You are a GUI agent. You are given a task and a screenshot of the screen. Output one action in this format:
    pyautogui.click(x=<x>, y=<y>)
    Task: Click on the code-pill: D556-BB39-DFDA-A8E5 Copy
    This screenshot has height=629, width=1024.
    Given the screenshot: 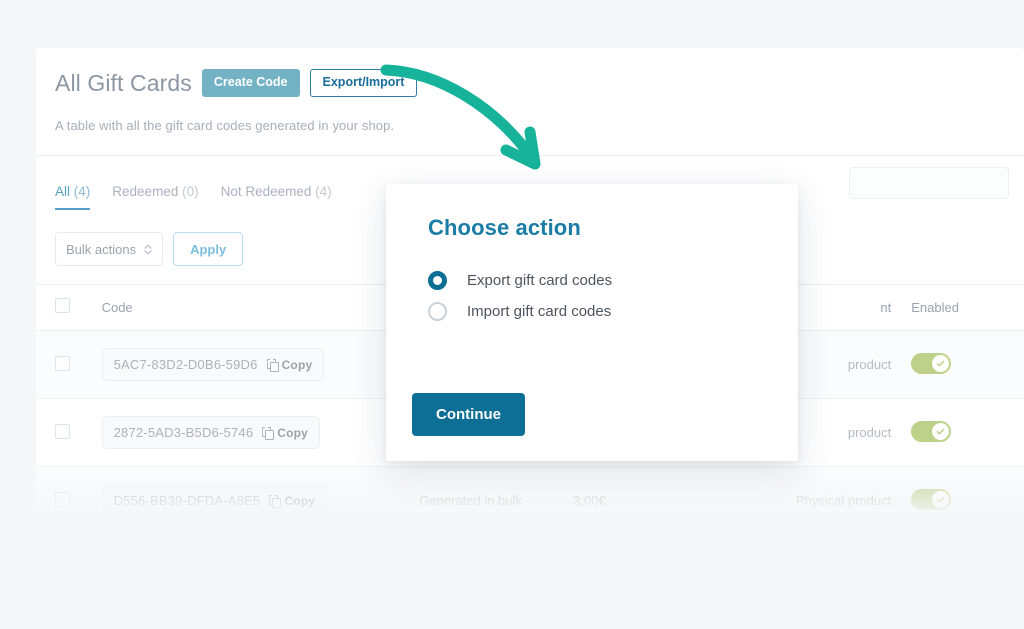 What is the action you would take?
    pyautogui.click(x=214, y=500)
    